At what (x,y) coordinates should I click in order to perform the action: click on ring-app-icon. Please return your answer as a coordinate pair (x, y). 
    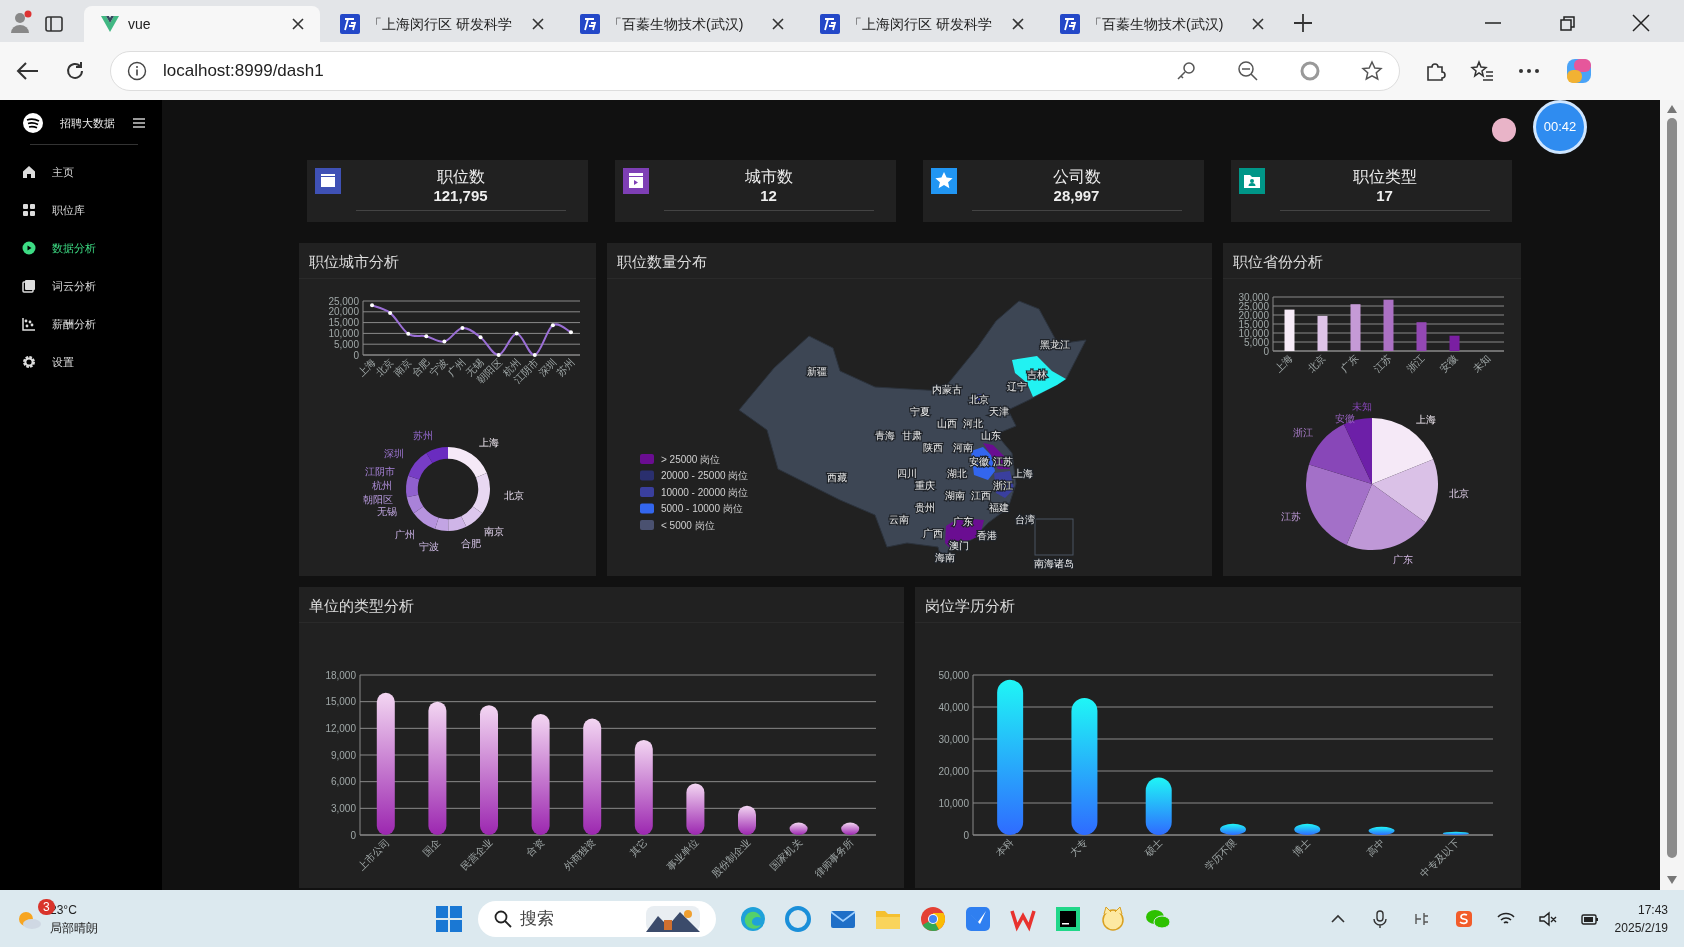
    Looking at the image, I should click on (798, 918).